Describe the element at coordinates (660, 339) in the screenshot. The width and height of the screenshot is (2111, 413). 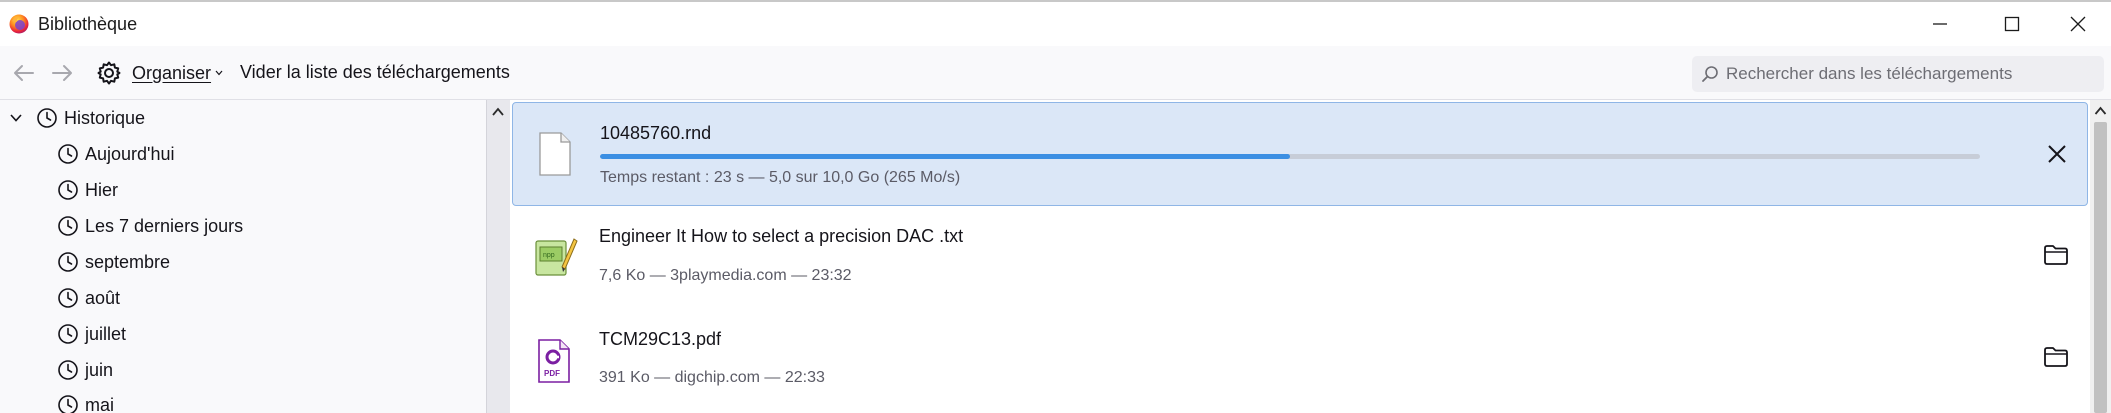
I see `download-filename: TCM29C13.pdf` at that location.